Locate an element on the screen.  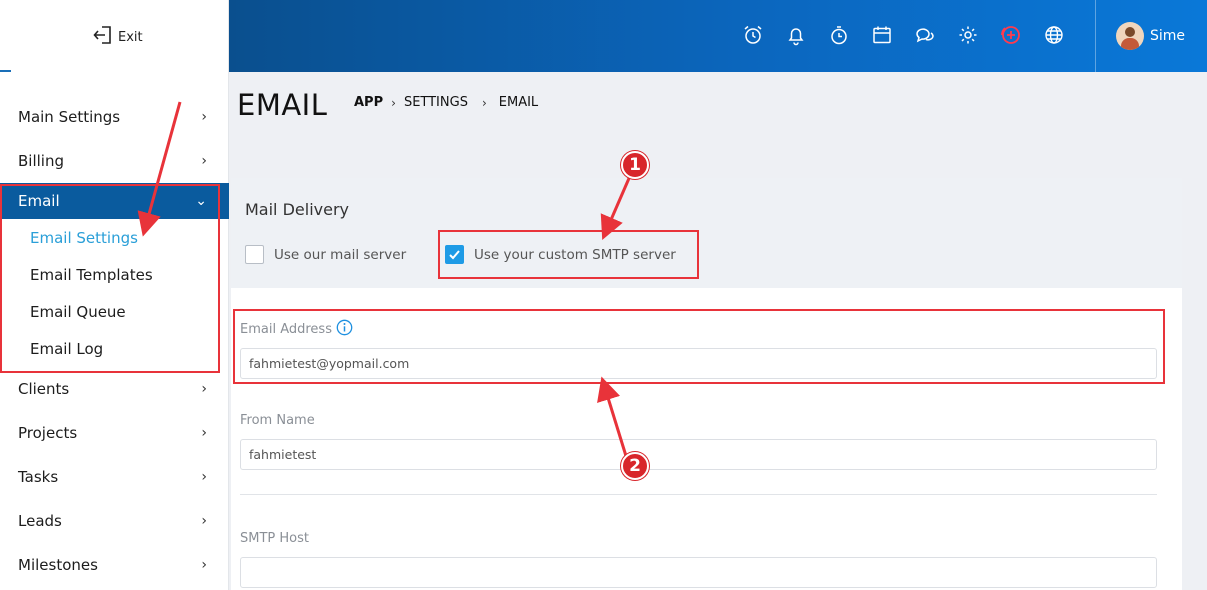
submenu-item-email-settings: Email Settings is located at coordinates (114, 237).